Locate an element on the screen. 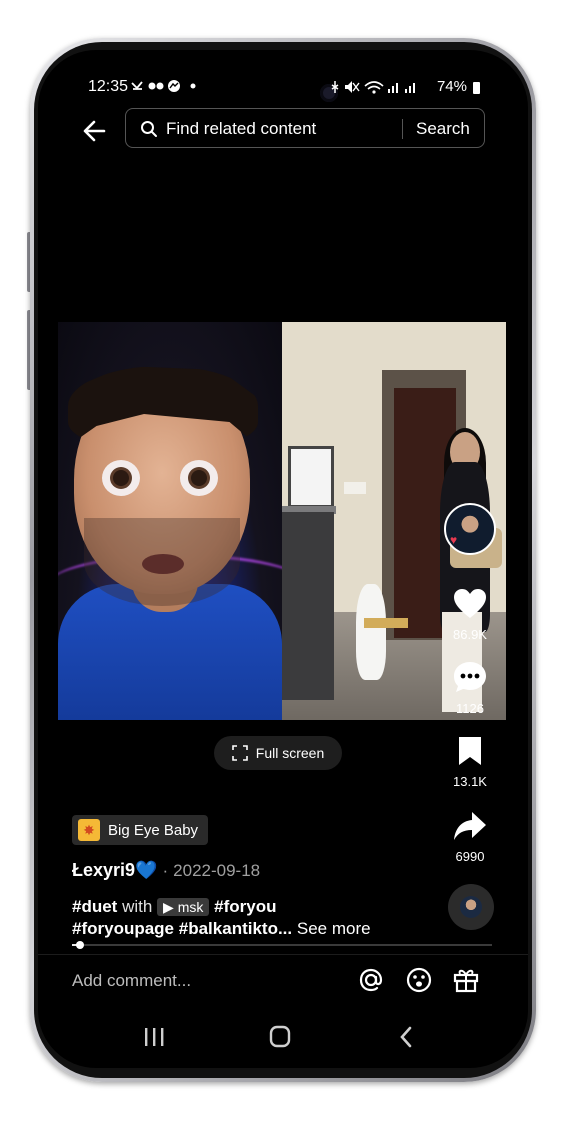 The width and height of the screenshot is (570, 1122). play-icon: ▶ is located at coordinates (168, 907).